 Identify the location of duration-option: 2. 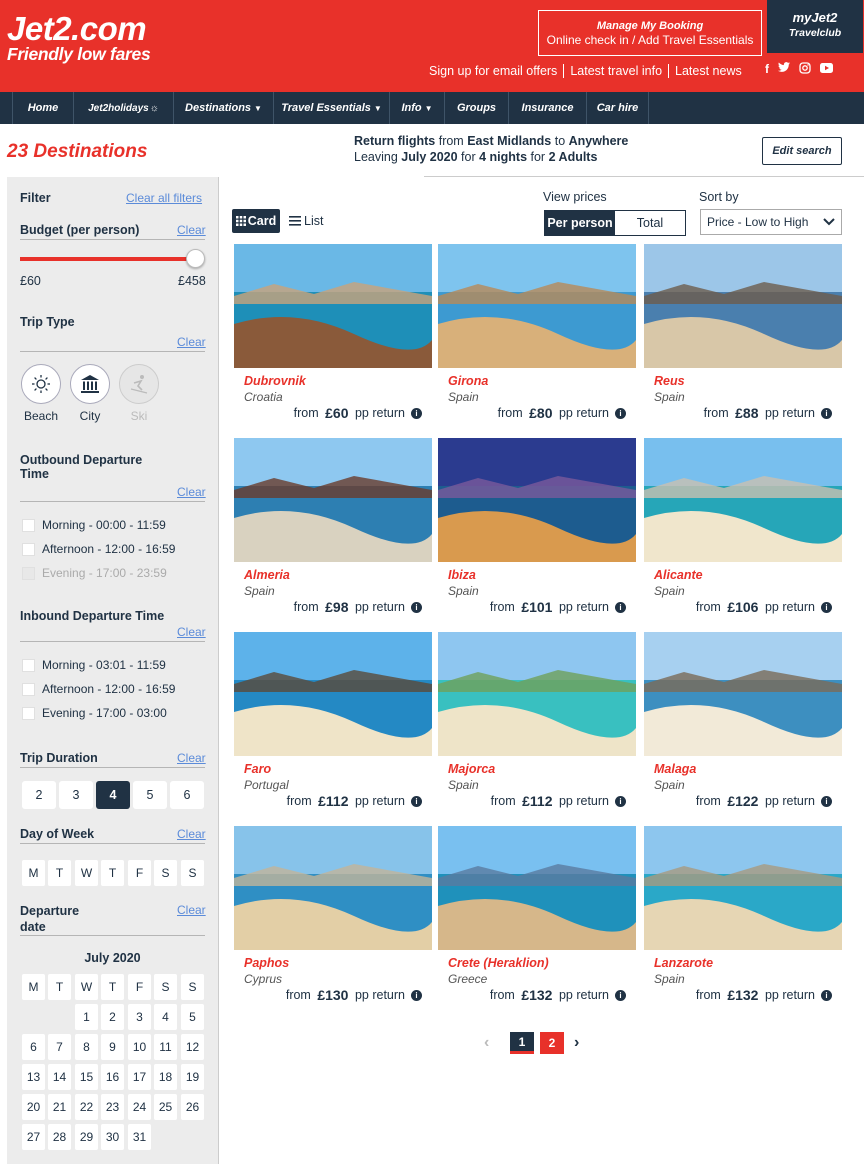
(39, 795).